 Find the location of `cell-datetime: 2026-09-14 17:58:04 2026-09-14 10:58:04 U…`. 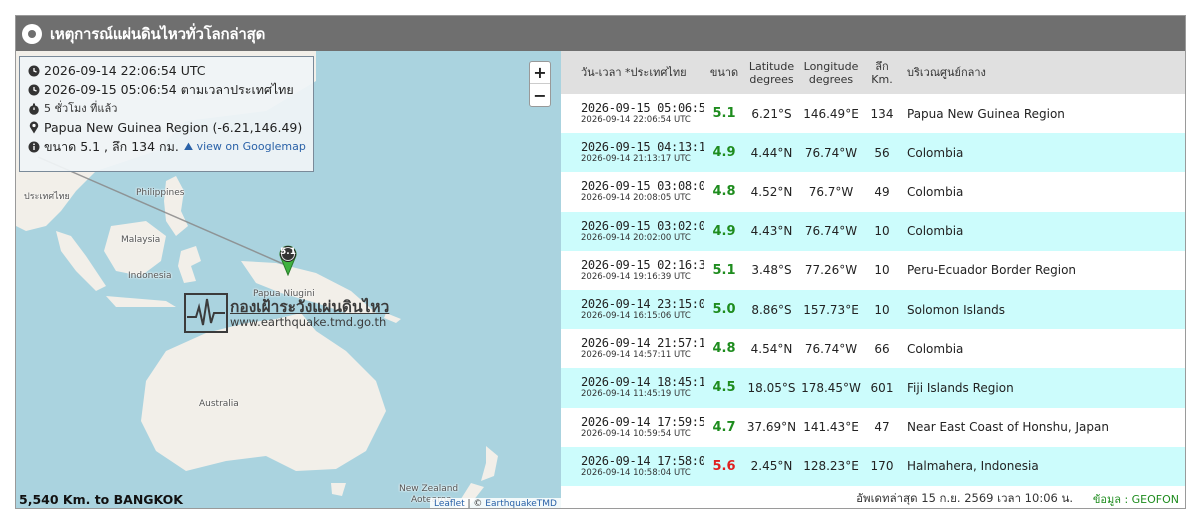

cell-datetime: 2026-09-14 17:58:04 2026-09-14 10:58:04 U… is located at coordinates (632, 466).